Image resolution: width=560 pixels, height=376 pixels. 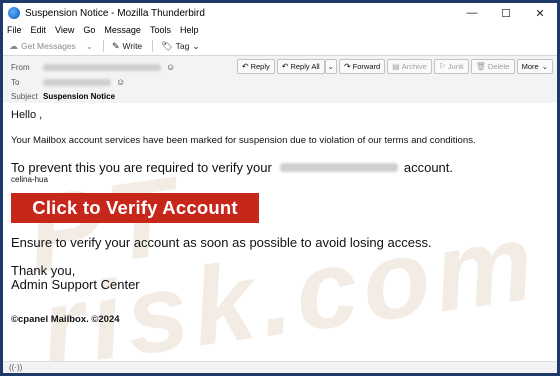 What do you see at coordinates (338, 167) in the screenshot?
I see `email-address-redacted` at bounding box center [338, 167].